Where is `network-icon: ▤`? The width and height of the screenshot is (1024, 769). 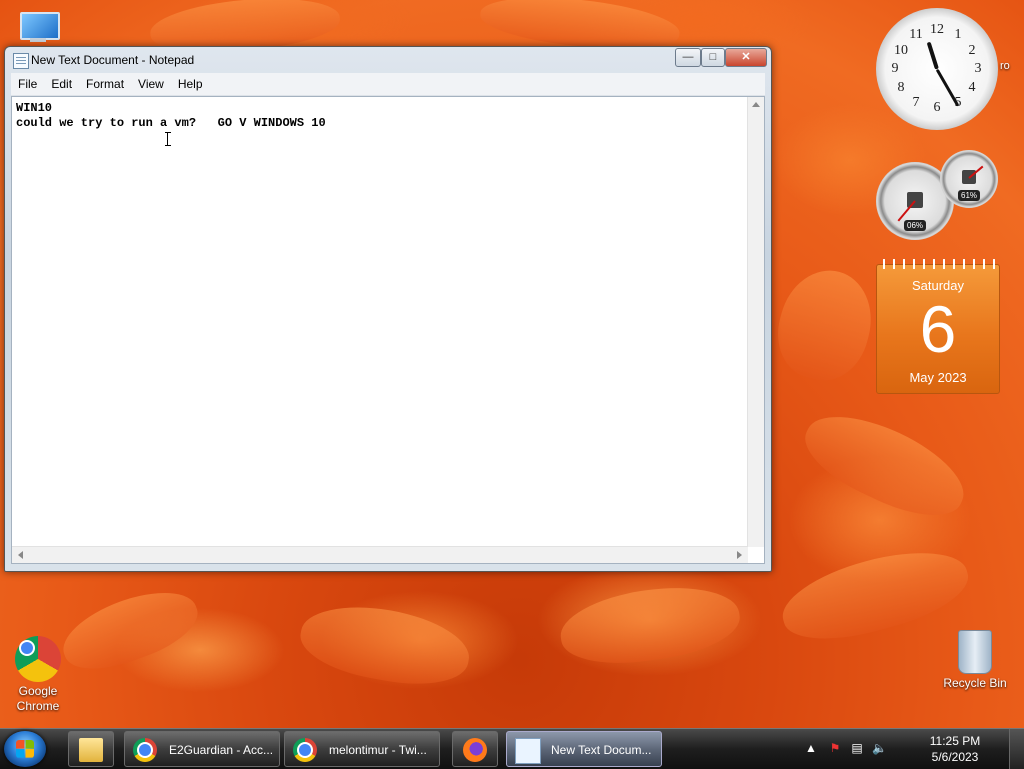
network-icon: ▤ is located at coordinates (857, 748).